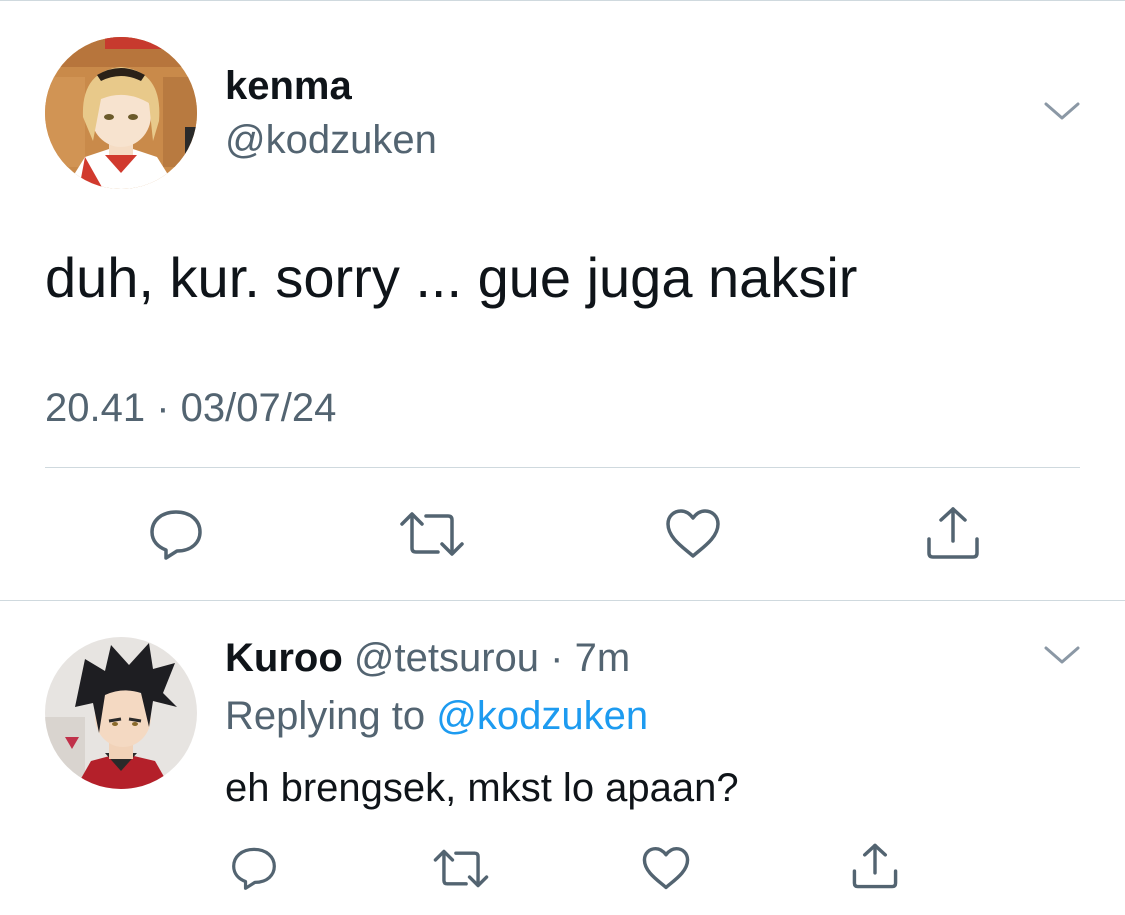 Image resolution: width=1125 pixels, height=915 pixels. I want to click on replying-prefix: Replying to, so click(331, 716).